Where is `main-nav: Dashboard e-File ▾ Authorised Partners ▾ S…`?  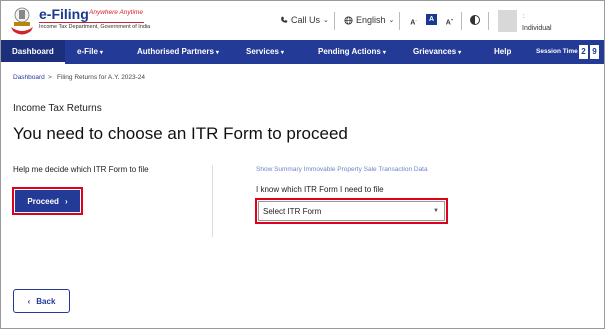 main-nav: Dashboard e-File ▾ Authorised Partners ▾ S… is located at coordinates (302, 52).